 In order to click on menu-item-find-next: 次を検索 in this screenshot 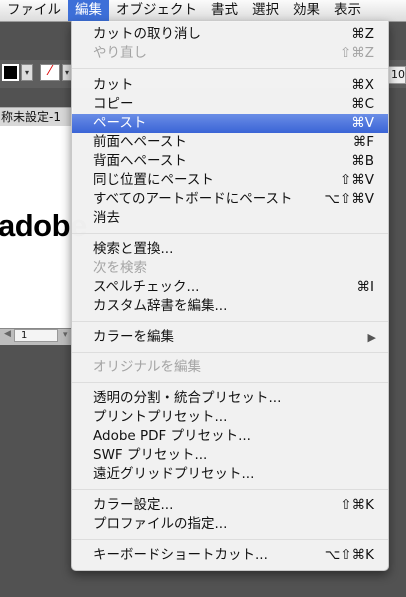, I will do `click(230, 268)`.